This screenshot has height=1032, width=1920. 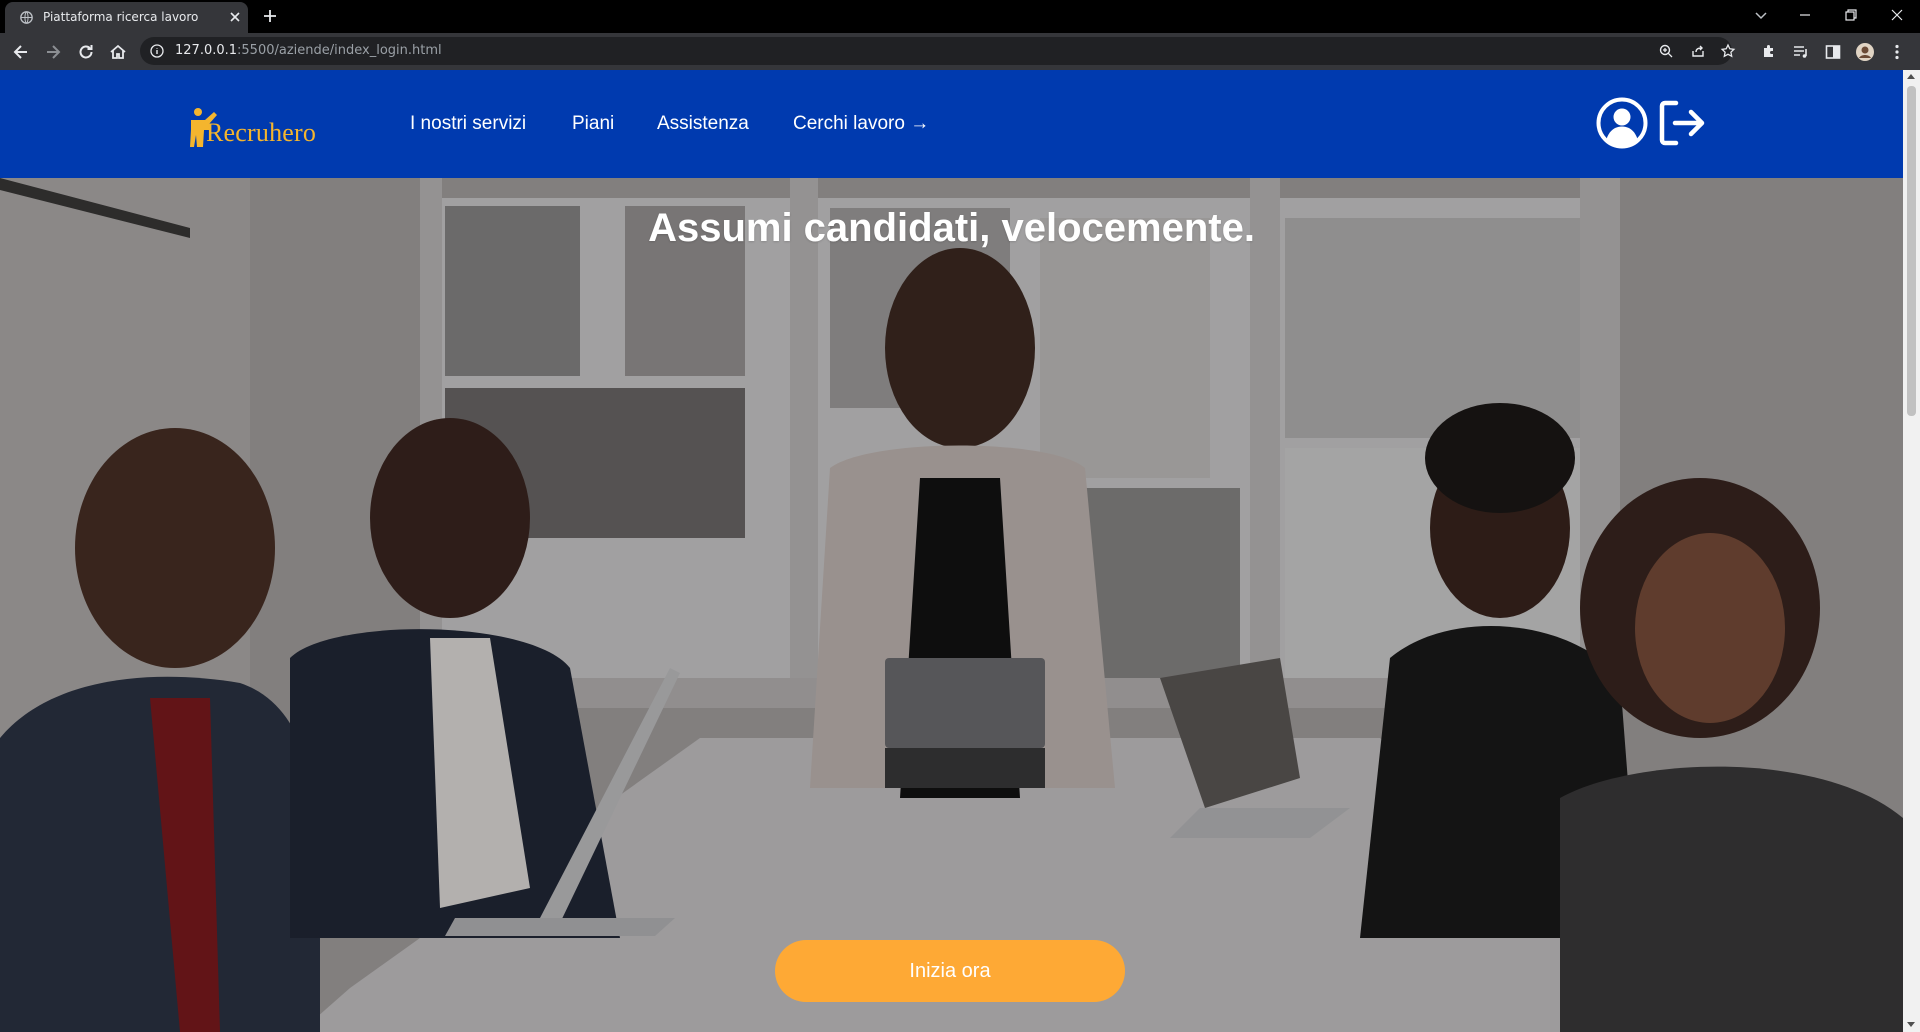 I want to click on reload-icon, so click(x=86, y=52).